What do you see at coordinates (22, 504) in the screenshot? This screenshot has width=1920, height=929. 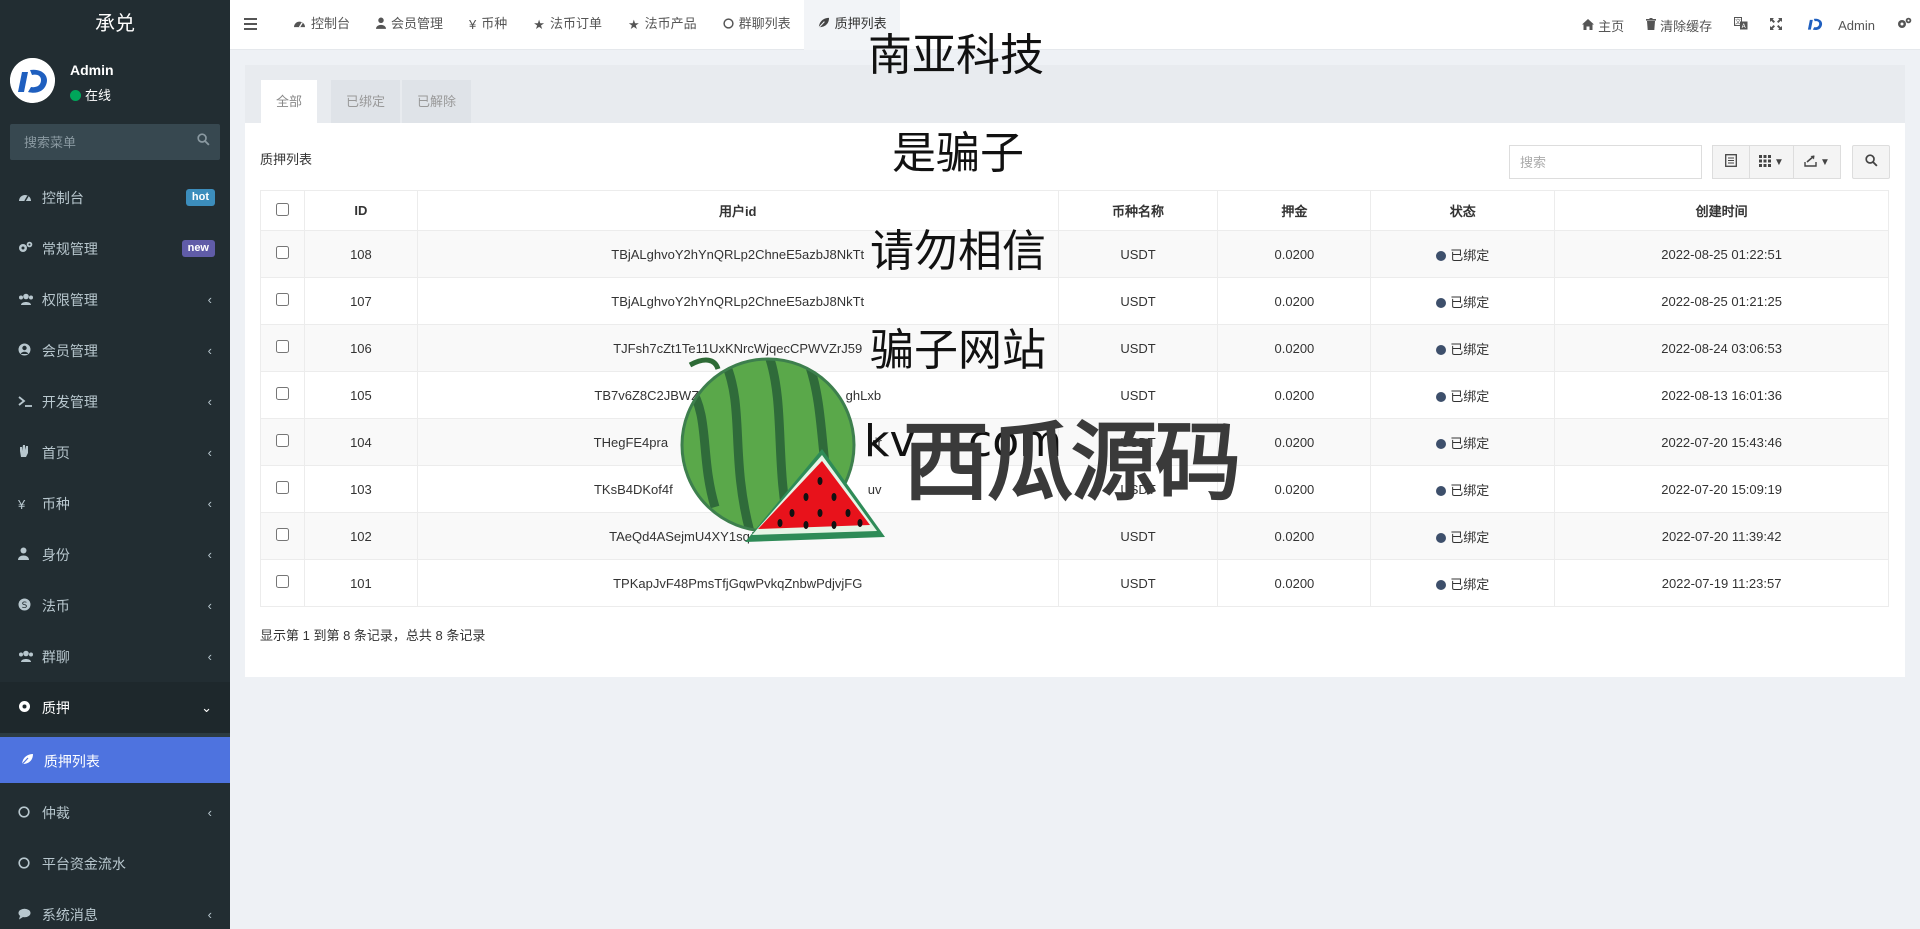 I see `yen-icon: ¥` at bounding box center [22, 504].